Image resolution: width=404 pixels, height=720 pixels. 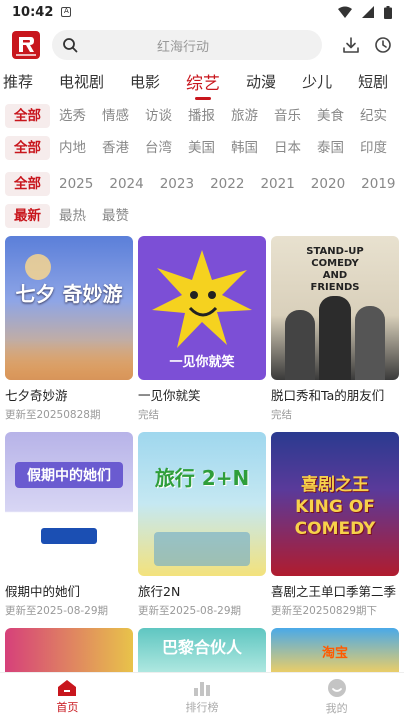 What do you see at coordinates (177, 184) in the screenshot?
I see `filter-chip: 2023` at bounding box center [177, 184].